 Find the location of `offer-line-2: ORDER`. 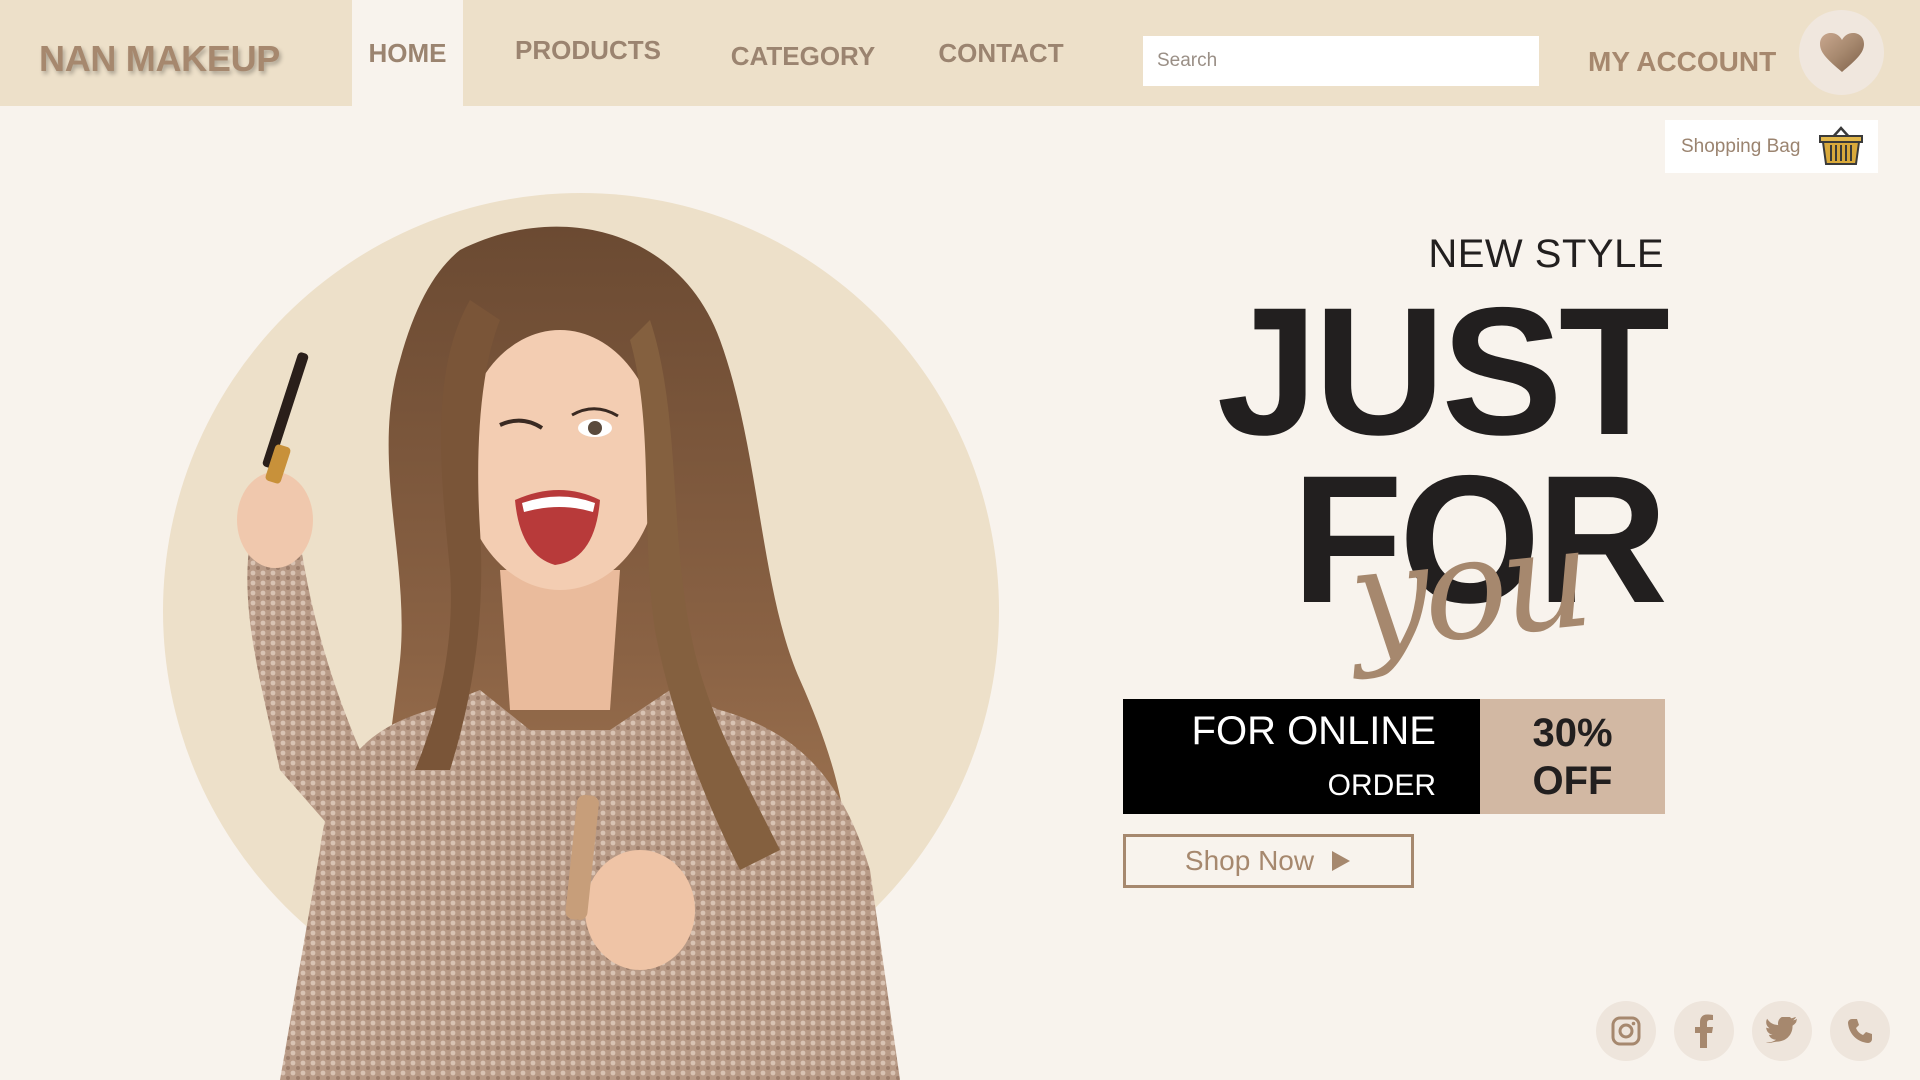

offer-line-2: ORDER is located at coordinates (1381, 785).